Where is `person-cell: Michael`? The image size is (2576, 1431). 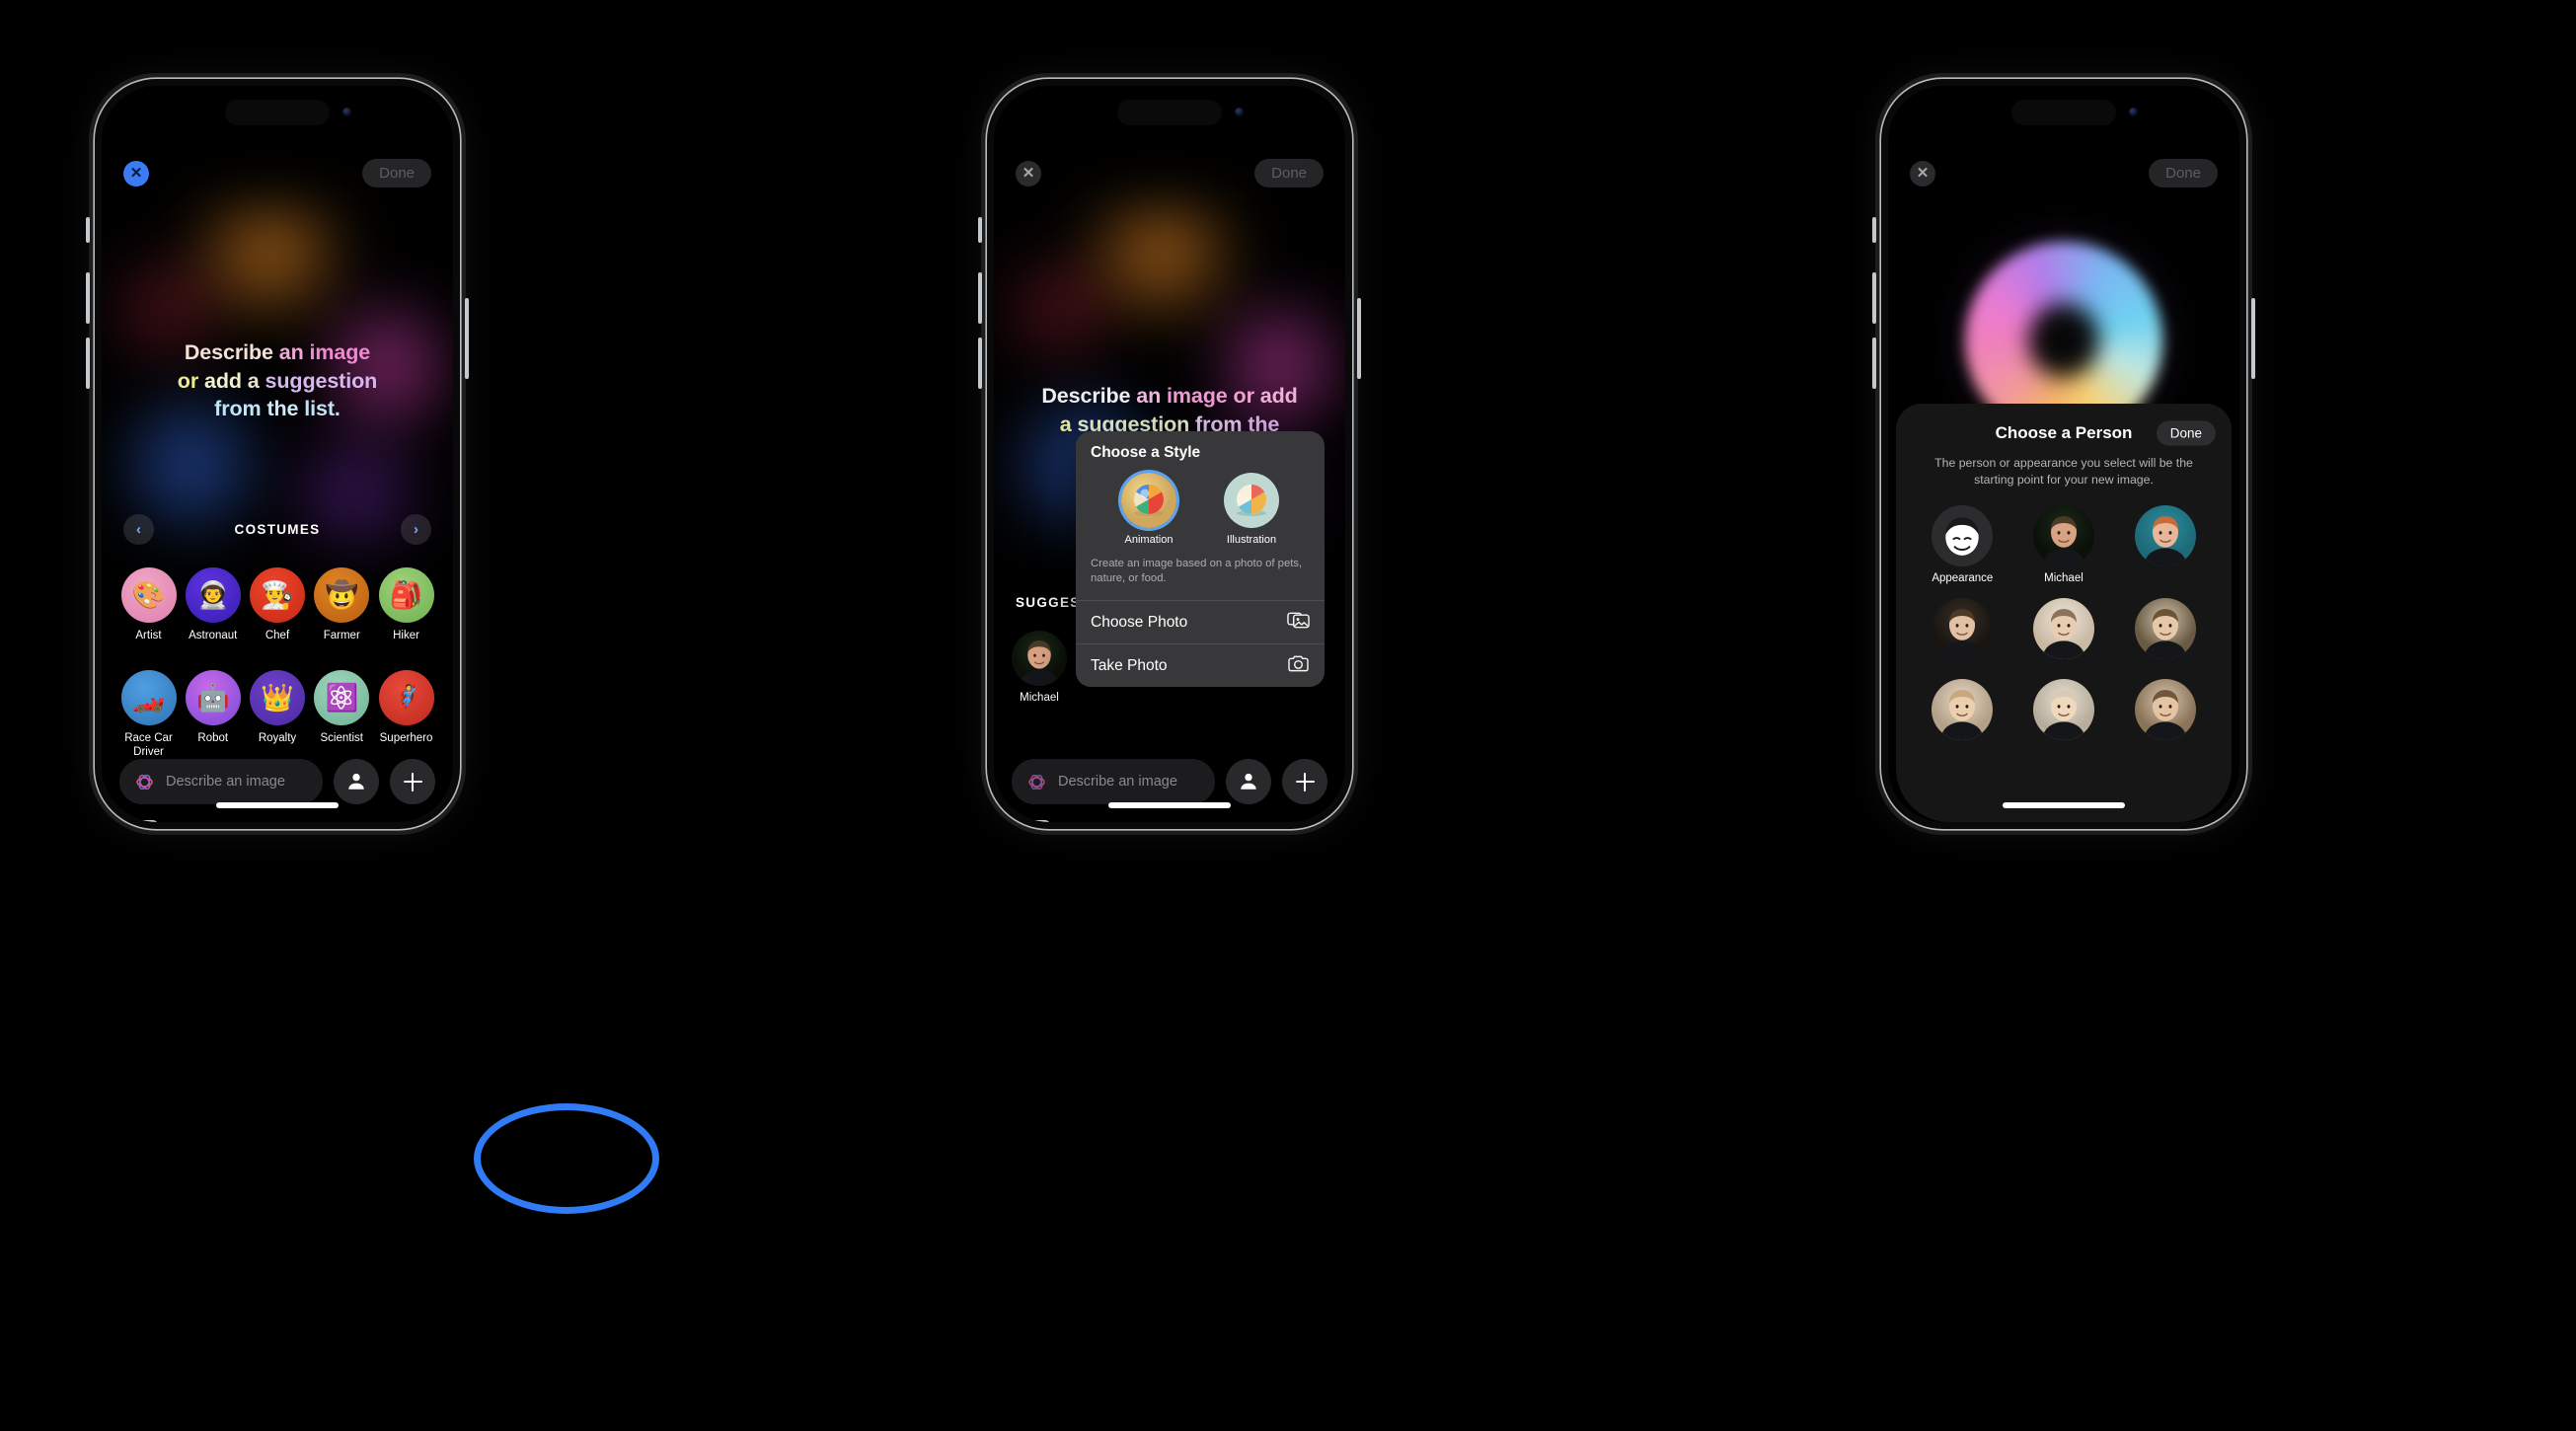
person-cell: Michael is located at coordinates (2063, 544).